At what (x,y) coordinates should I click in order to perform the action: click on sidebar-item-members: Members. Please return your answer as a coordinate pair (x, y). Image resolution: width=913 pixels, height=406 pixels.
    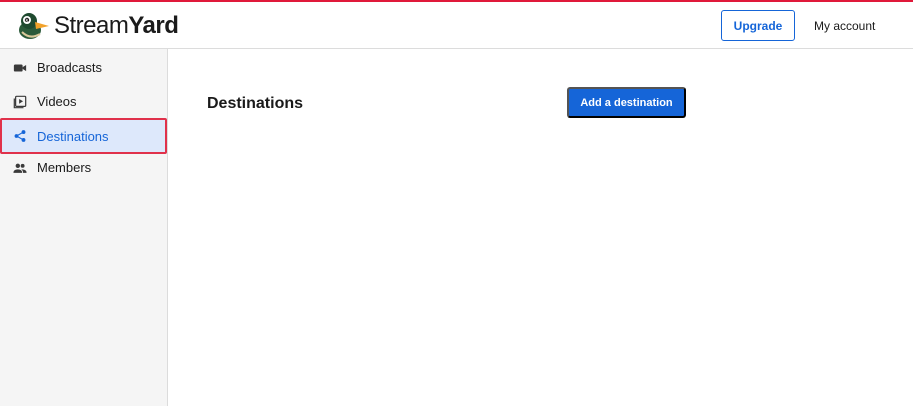
    Looking at the image, I should click on (83, 167).